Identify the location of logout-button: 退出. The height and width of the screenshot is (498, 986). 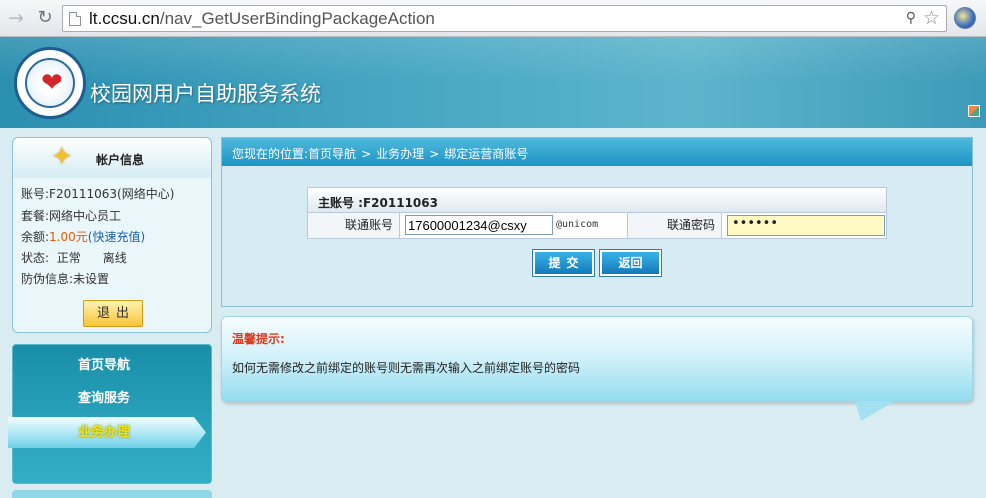
(113, 313).